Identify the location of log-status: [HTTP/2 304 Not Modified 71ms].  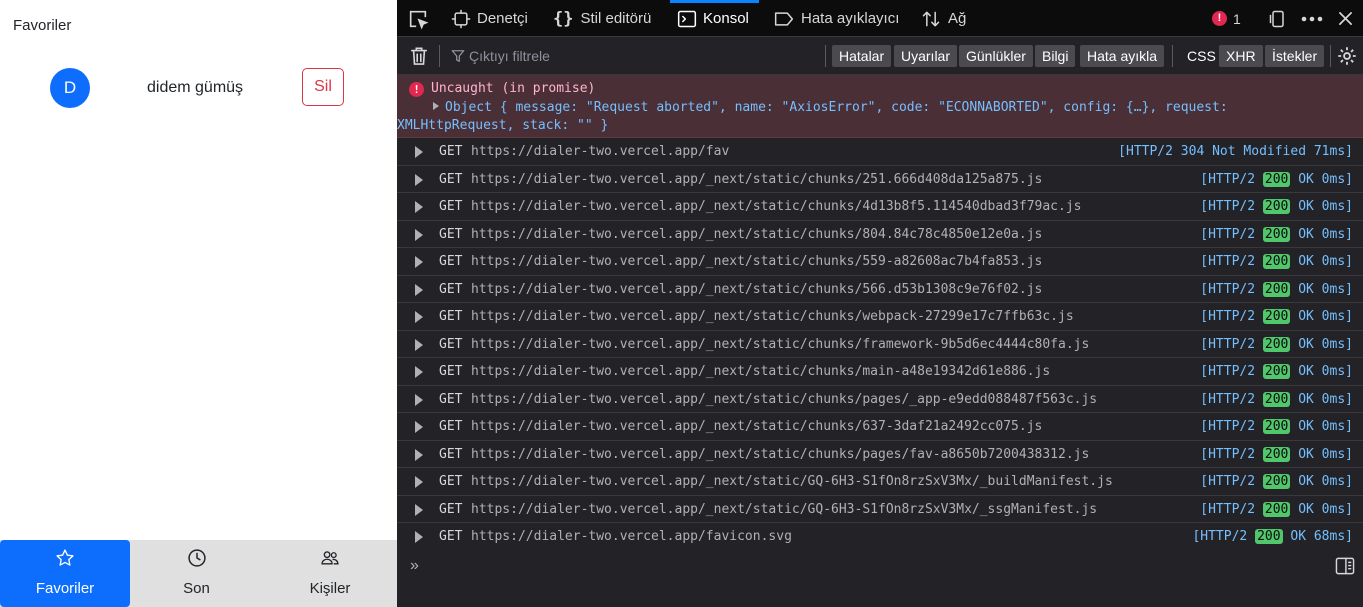
(1235, 151).